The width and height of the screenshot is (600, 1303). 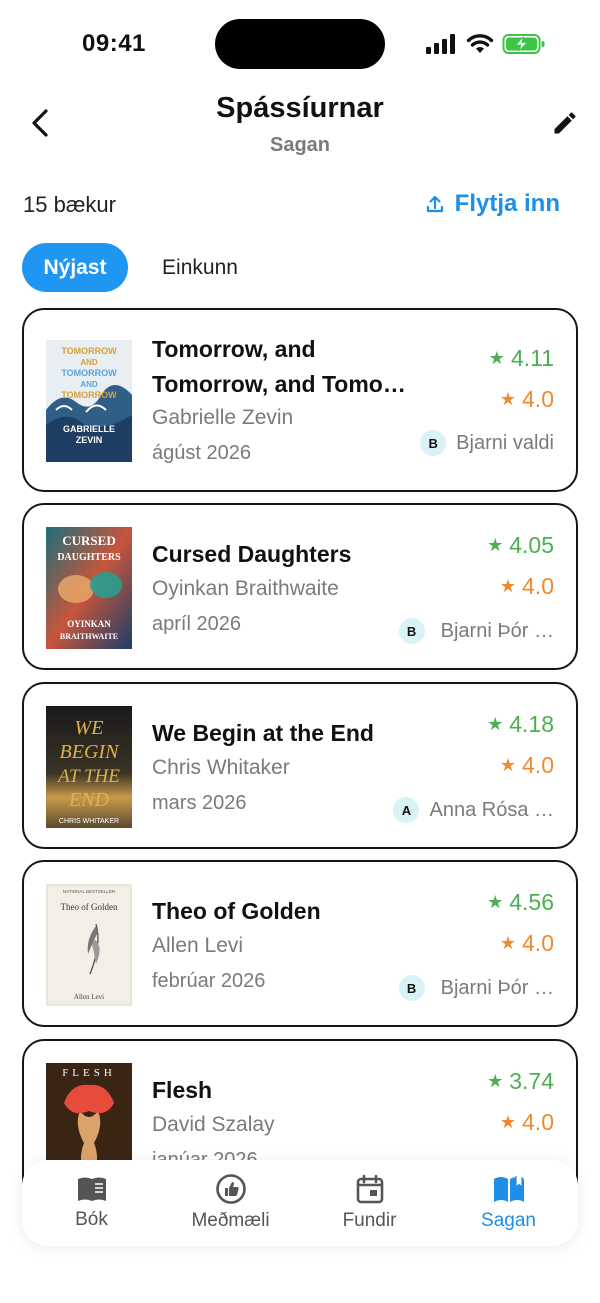 I want to click on book-cover-image: WE BEGIN AT THE END CHRIS WHITAKER, so click(x=89, y=767).